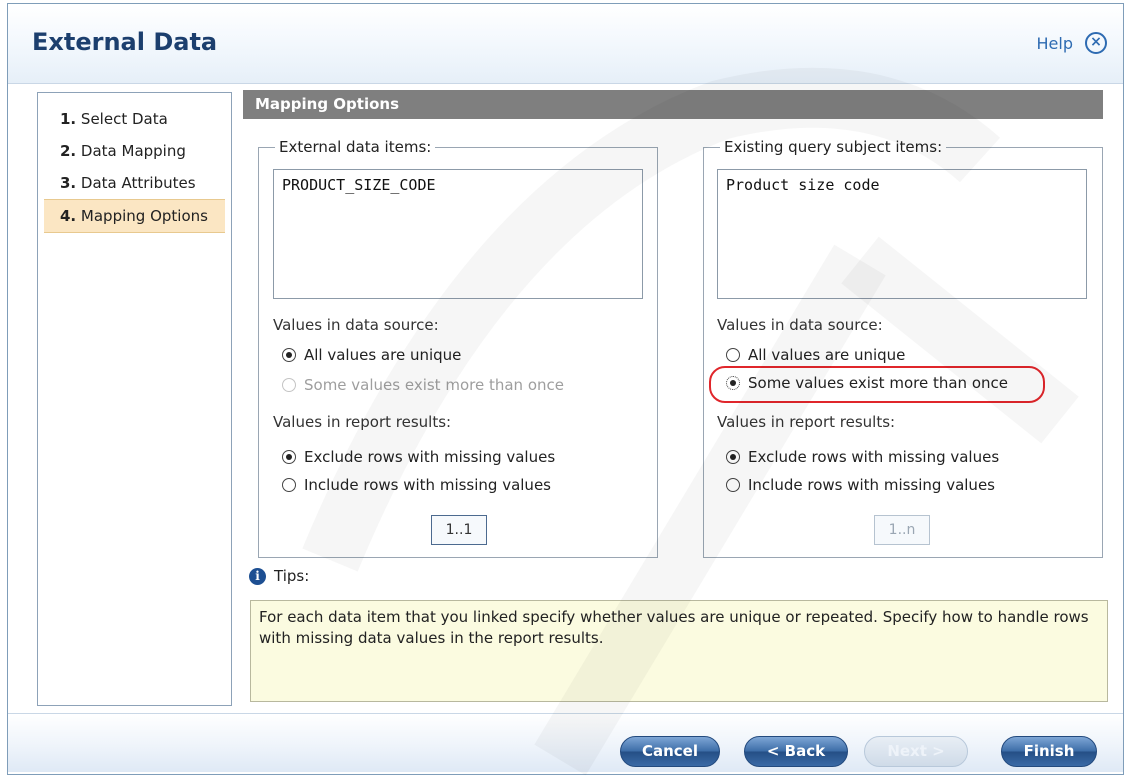 This screenshot has height=779, width=1128. I want to click on info-icon: i, so click(257, 576).